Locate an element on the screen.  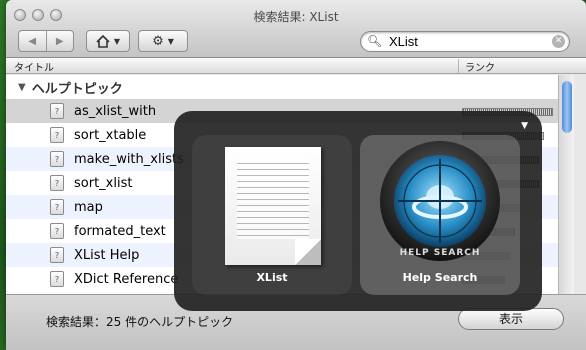
forward-button: ▶ is located at coordinates (59, 41).